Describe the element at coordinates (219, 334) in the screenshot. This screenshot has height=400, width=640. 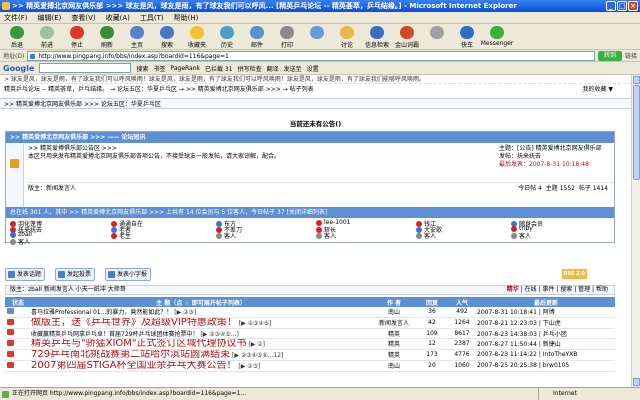
I see `topic-pages: [▶ ②③④⑤...]` at that location.